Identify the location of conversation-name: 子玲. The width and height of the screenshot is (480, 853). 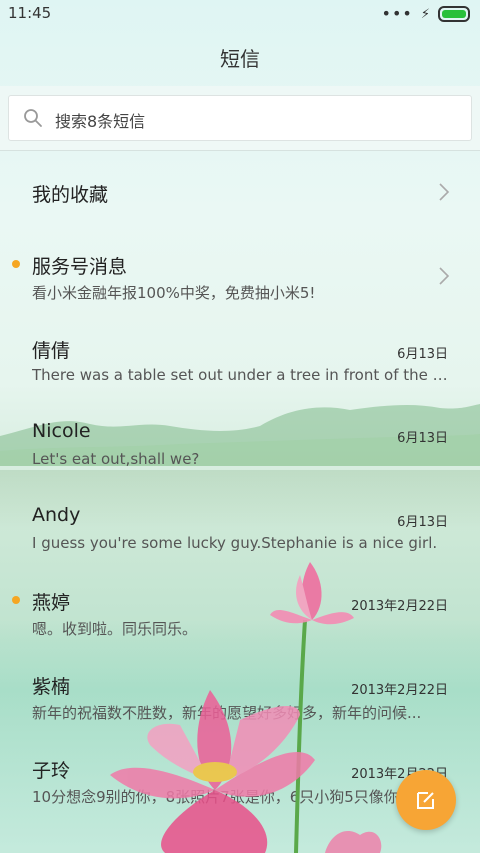
(51, 771).